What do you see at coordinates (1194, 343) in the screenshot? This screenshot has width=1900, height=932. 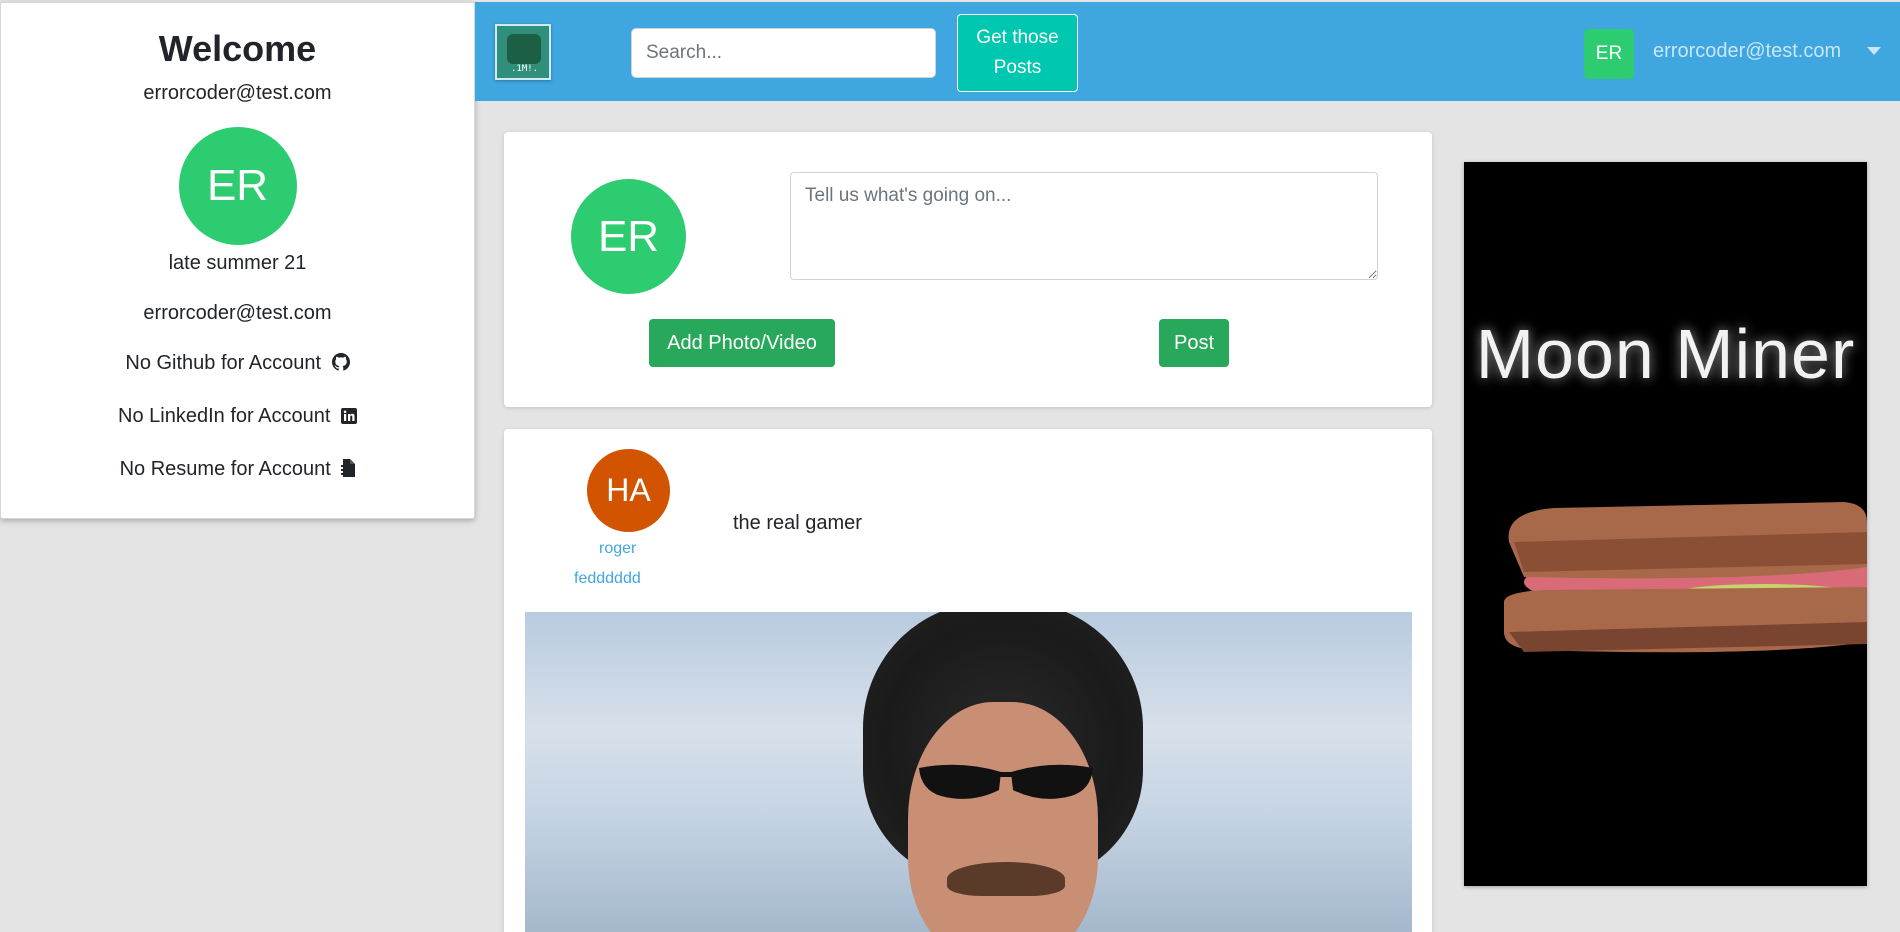 I see `post-button: Post` at bounding box center [1194, 343].